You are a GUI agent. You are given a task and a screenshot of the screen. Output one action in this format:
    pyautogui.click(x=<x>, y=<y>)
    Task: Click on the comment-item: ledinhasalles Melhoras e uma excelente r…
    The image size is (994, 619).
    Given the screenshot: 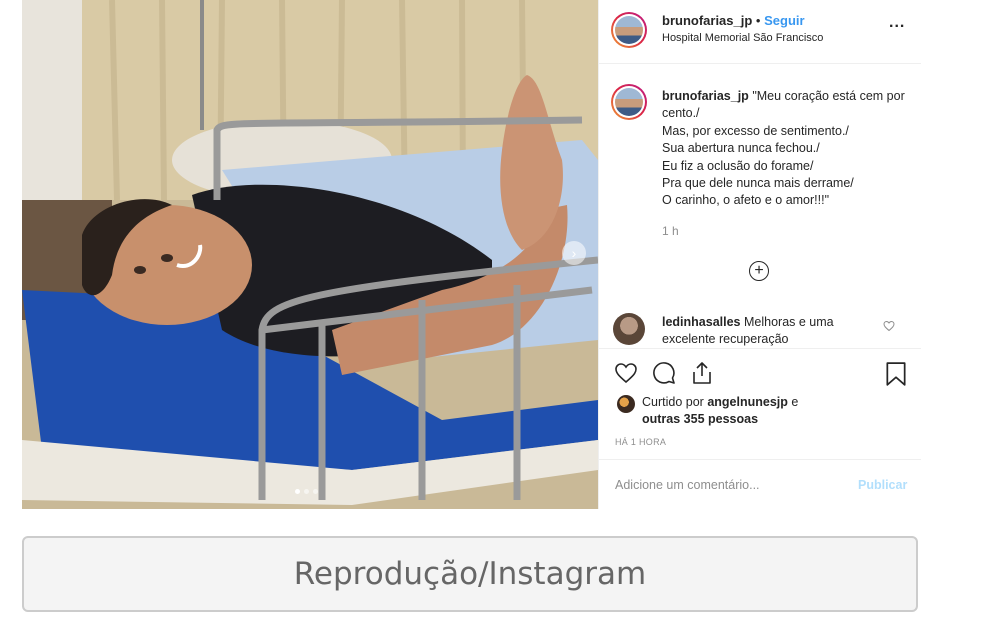 What is the action you would take?
    pyautogui.click(x=767, y=331)
    